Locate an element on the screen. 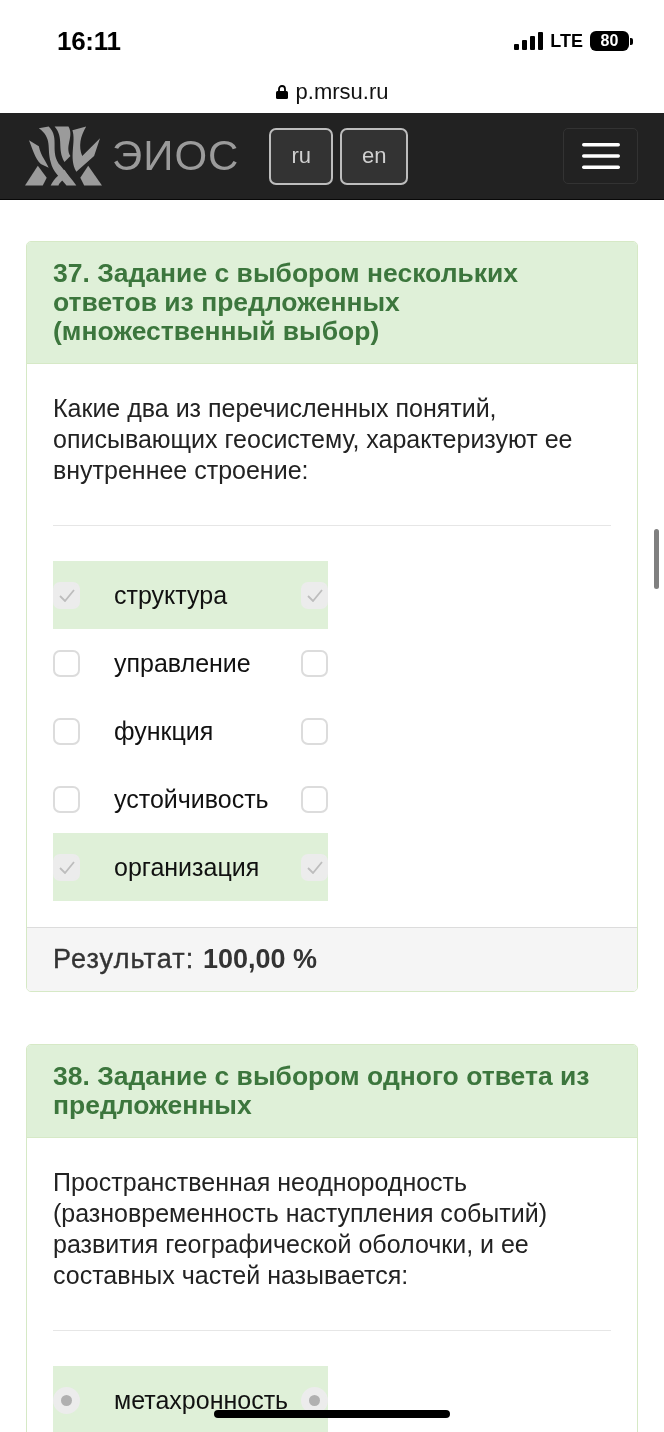 The image size is (664, 1432). option-label: управление is located at coordinates (183, 663).